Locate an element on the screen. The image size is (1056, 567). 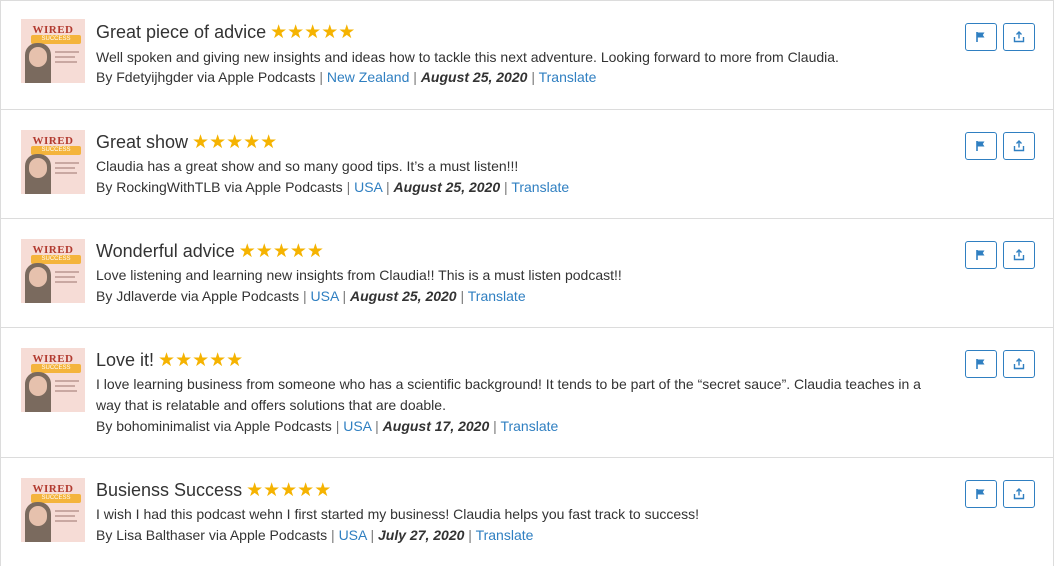
review-title-line: Love it! ★★★★★ is located at coordinates (169, 360).